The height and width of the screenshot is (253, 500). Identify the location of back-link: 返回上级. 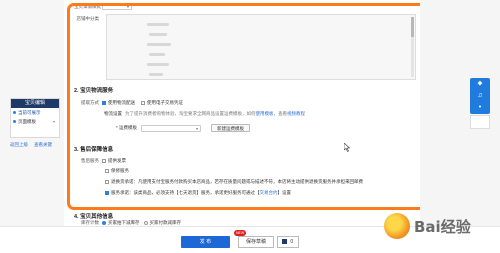
(19, 145).